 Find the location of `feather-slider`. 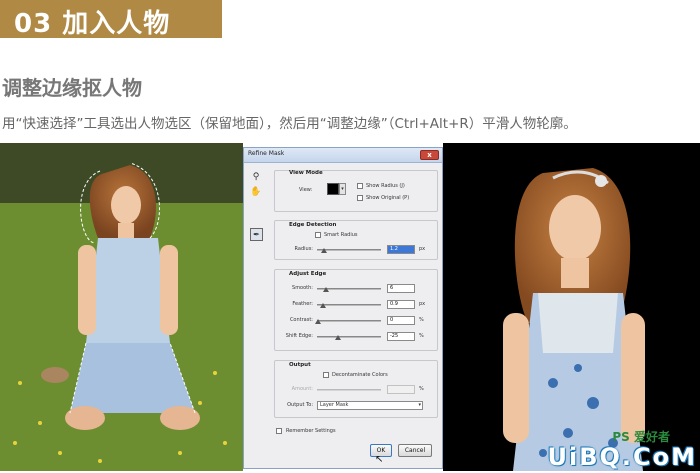

feather-slider is located at coordinates (349, 305).